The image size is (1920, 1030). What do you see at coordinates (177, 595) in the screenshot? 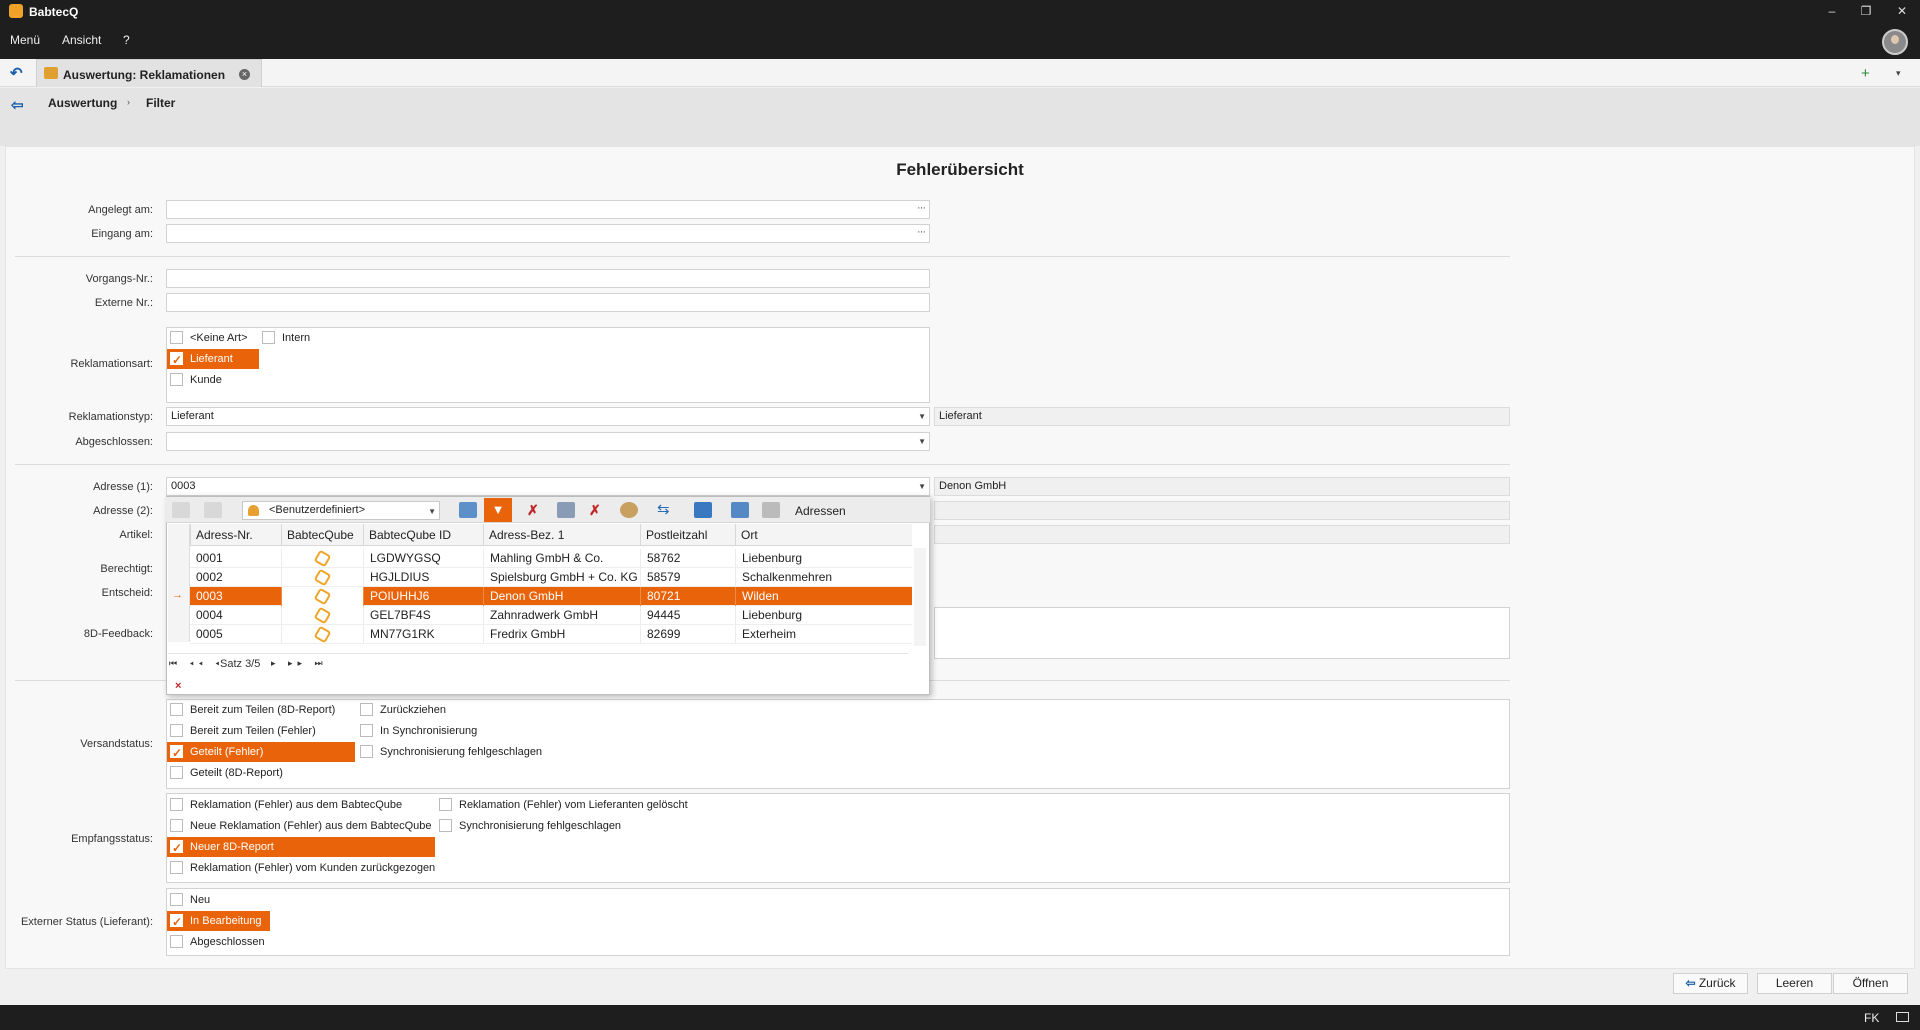
I see `current-row-arrow-icon: →` at bounding box center [177, 595].